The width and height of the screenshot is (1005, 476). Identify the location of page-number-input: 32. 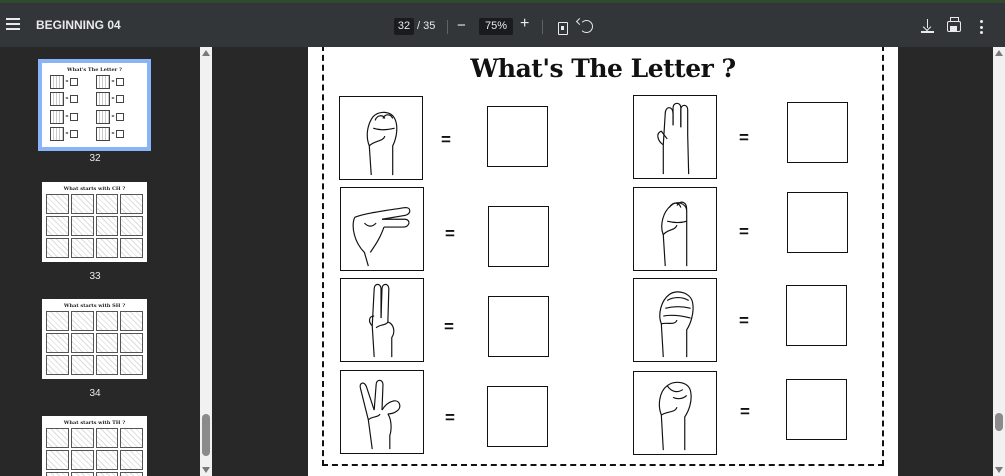
(404, 26).